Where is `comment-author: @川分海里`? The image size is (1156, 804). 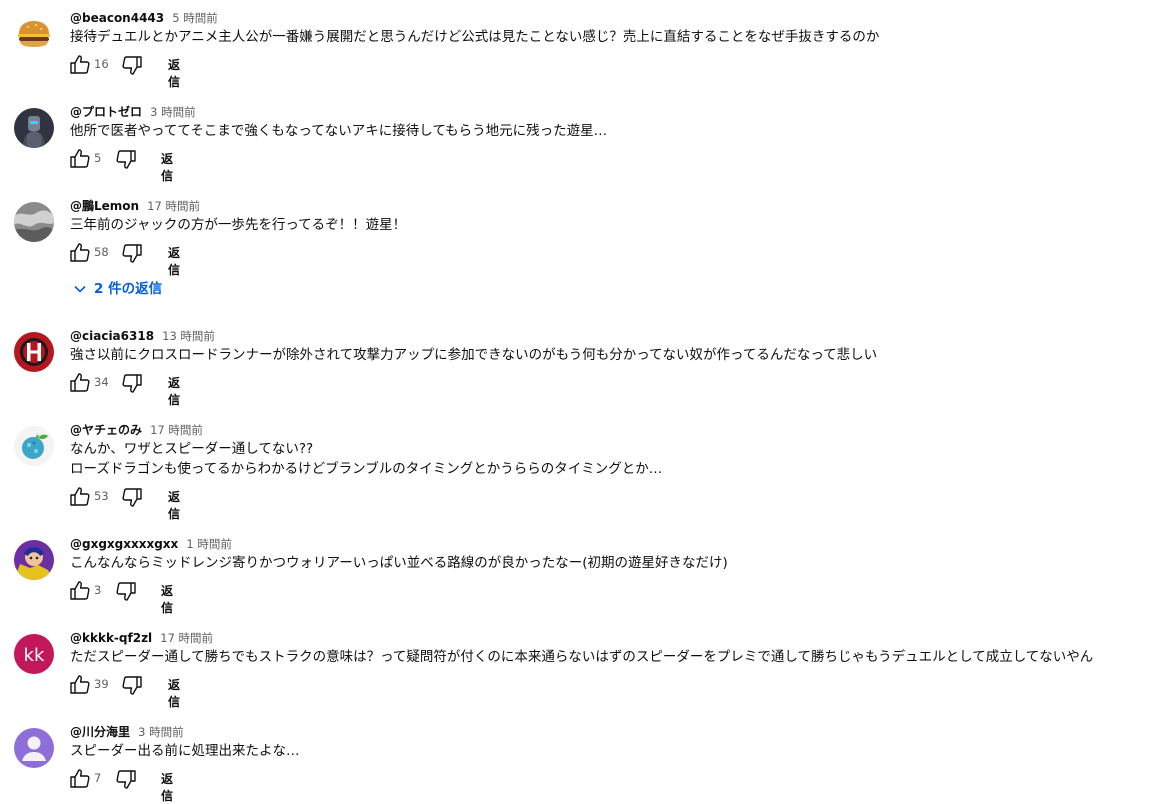 comment-author: @川分海里 is located at coordinates (100, 732).